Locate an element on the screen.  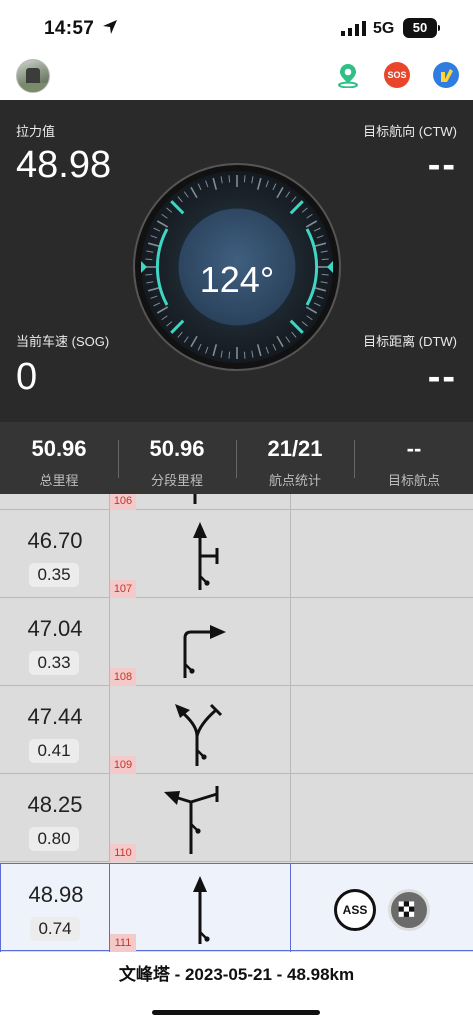
home-indicator is located at coordinates (236, 1012).